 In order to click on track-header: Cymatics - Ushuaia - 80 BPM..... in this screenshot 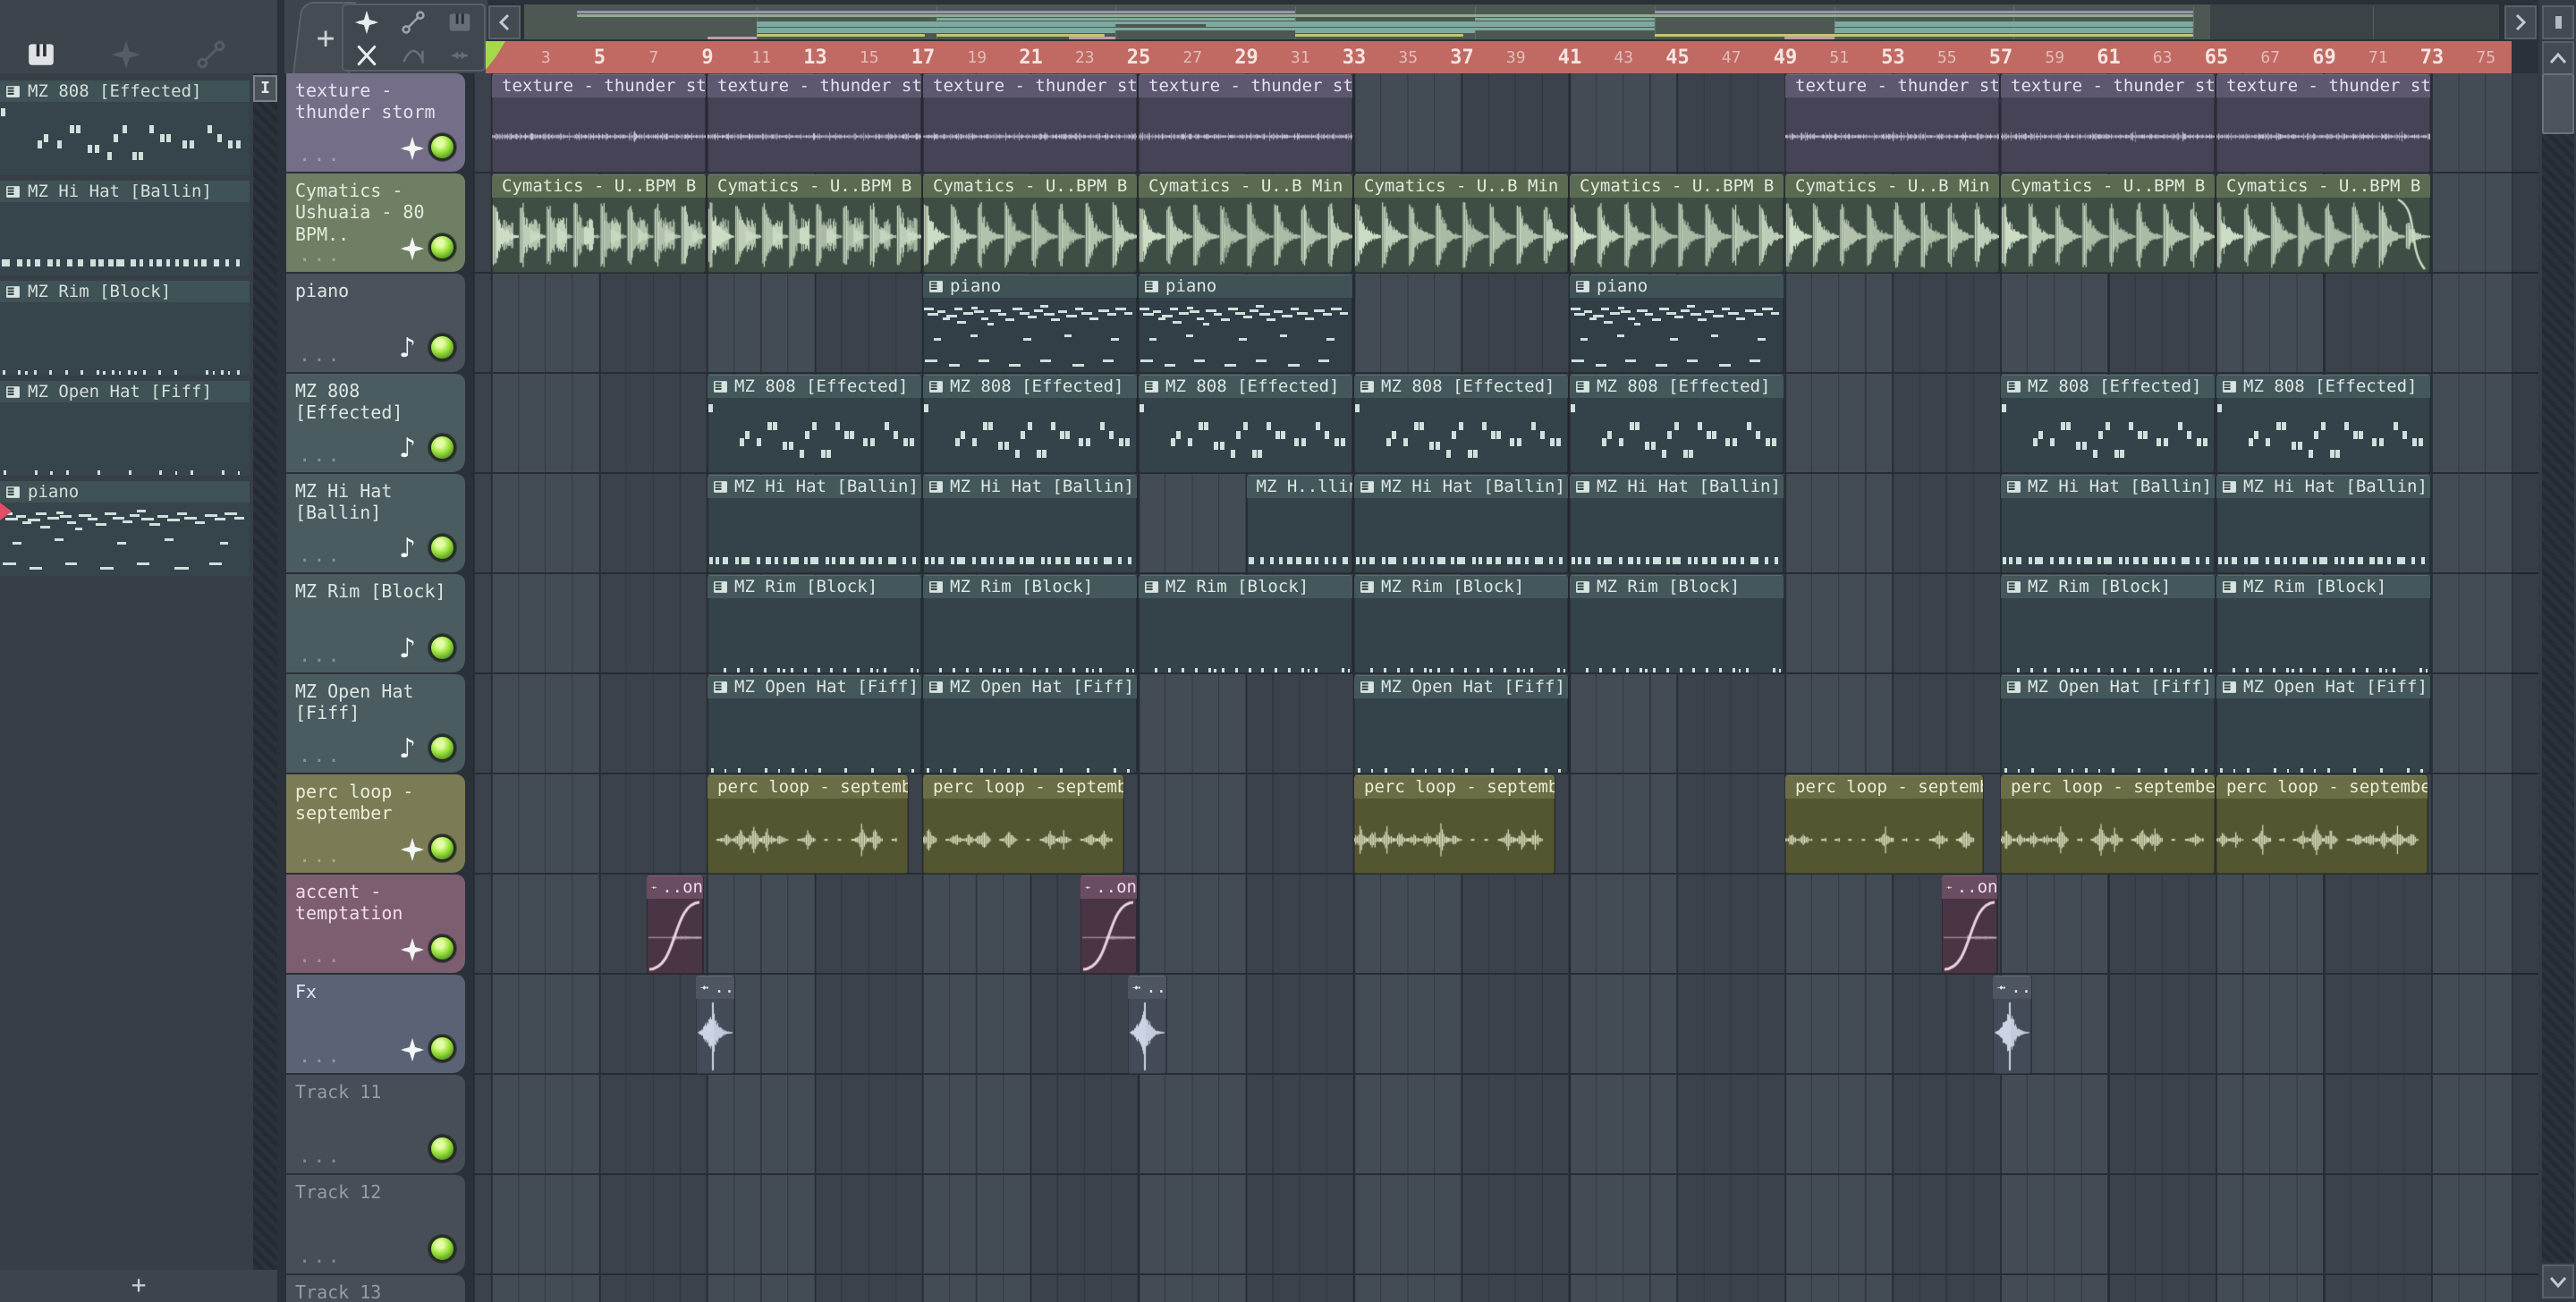, I will do `click(375, 222)`.